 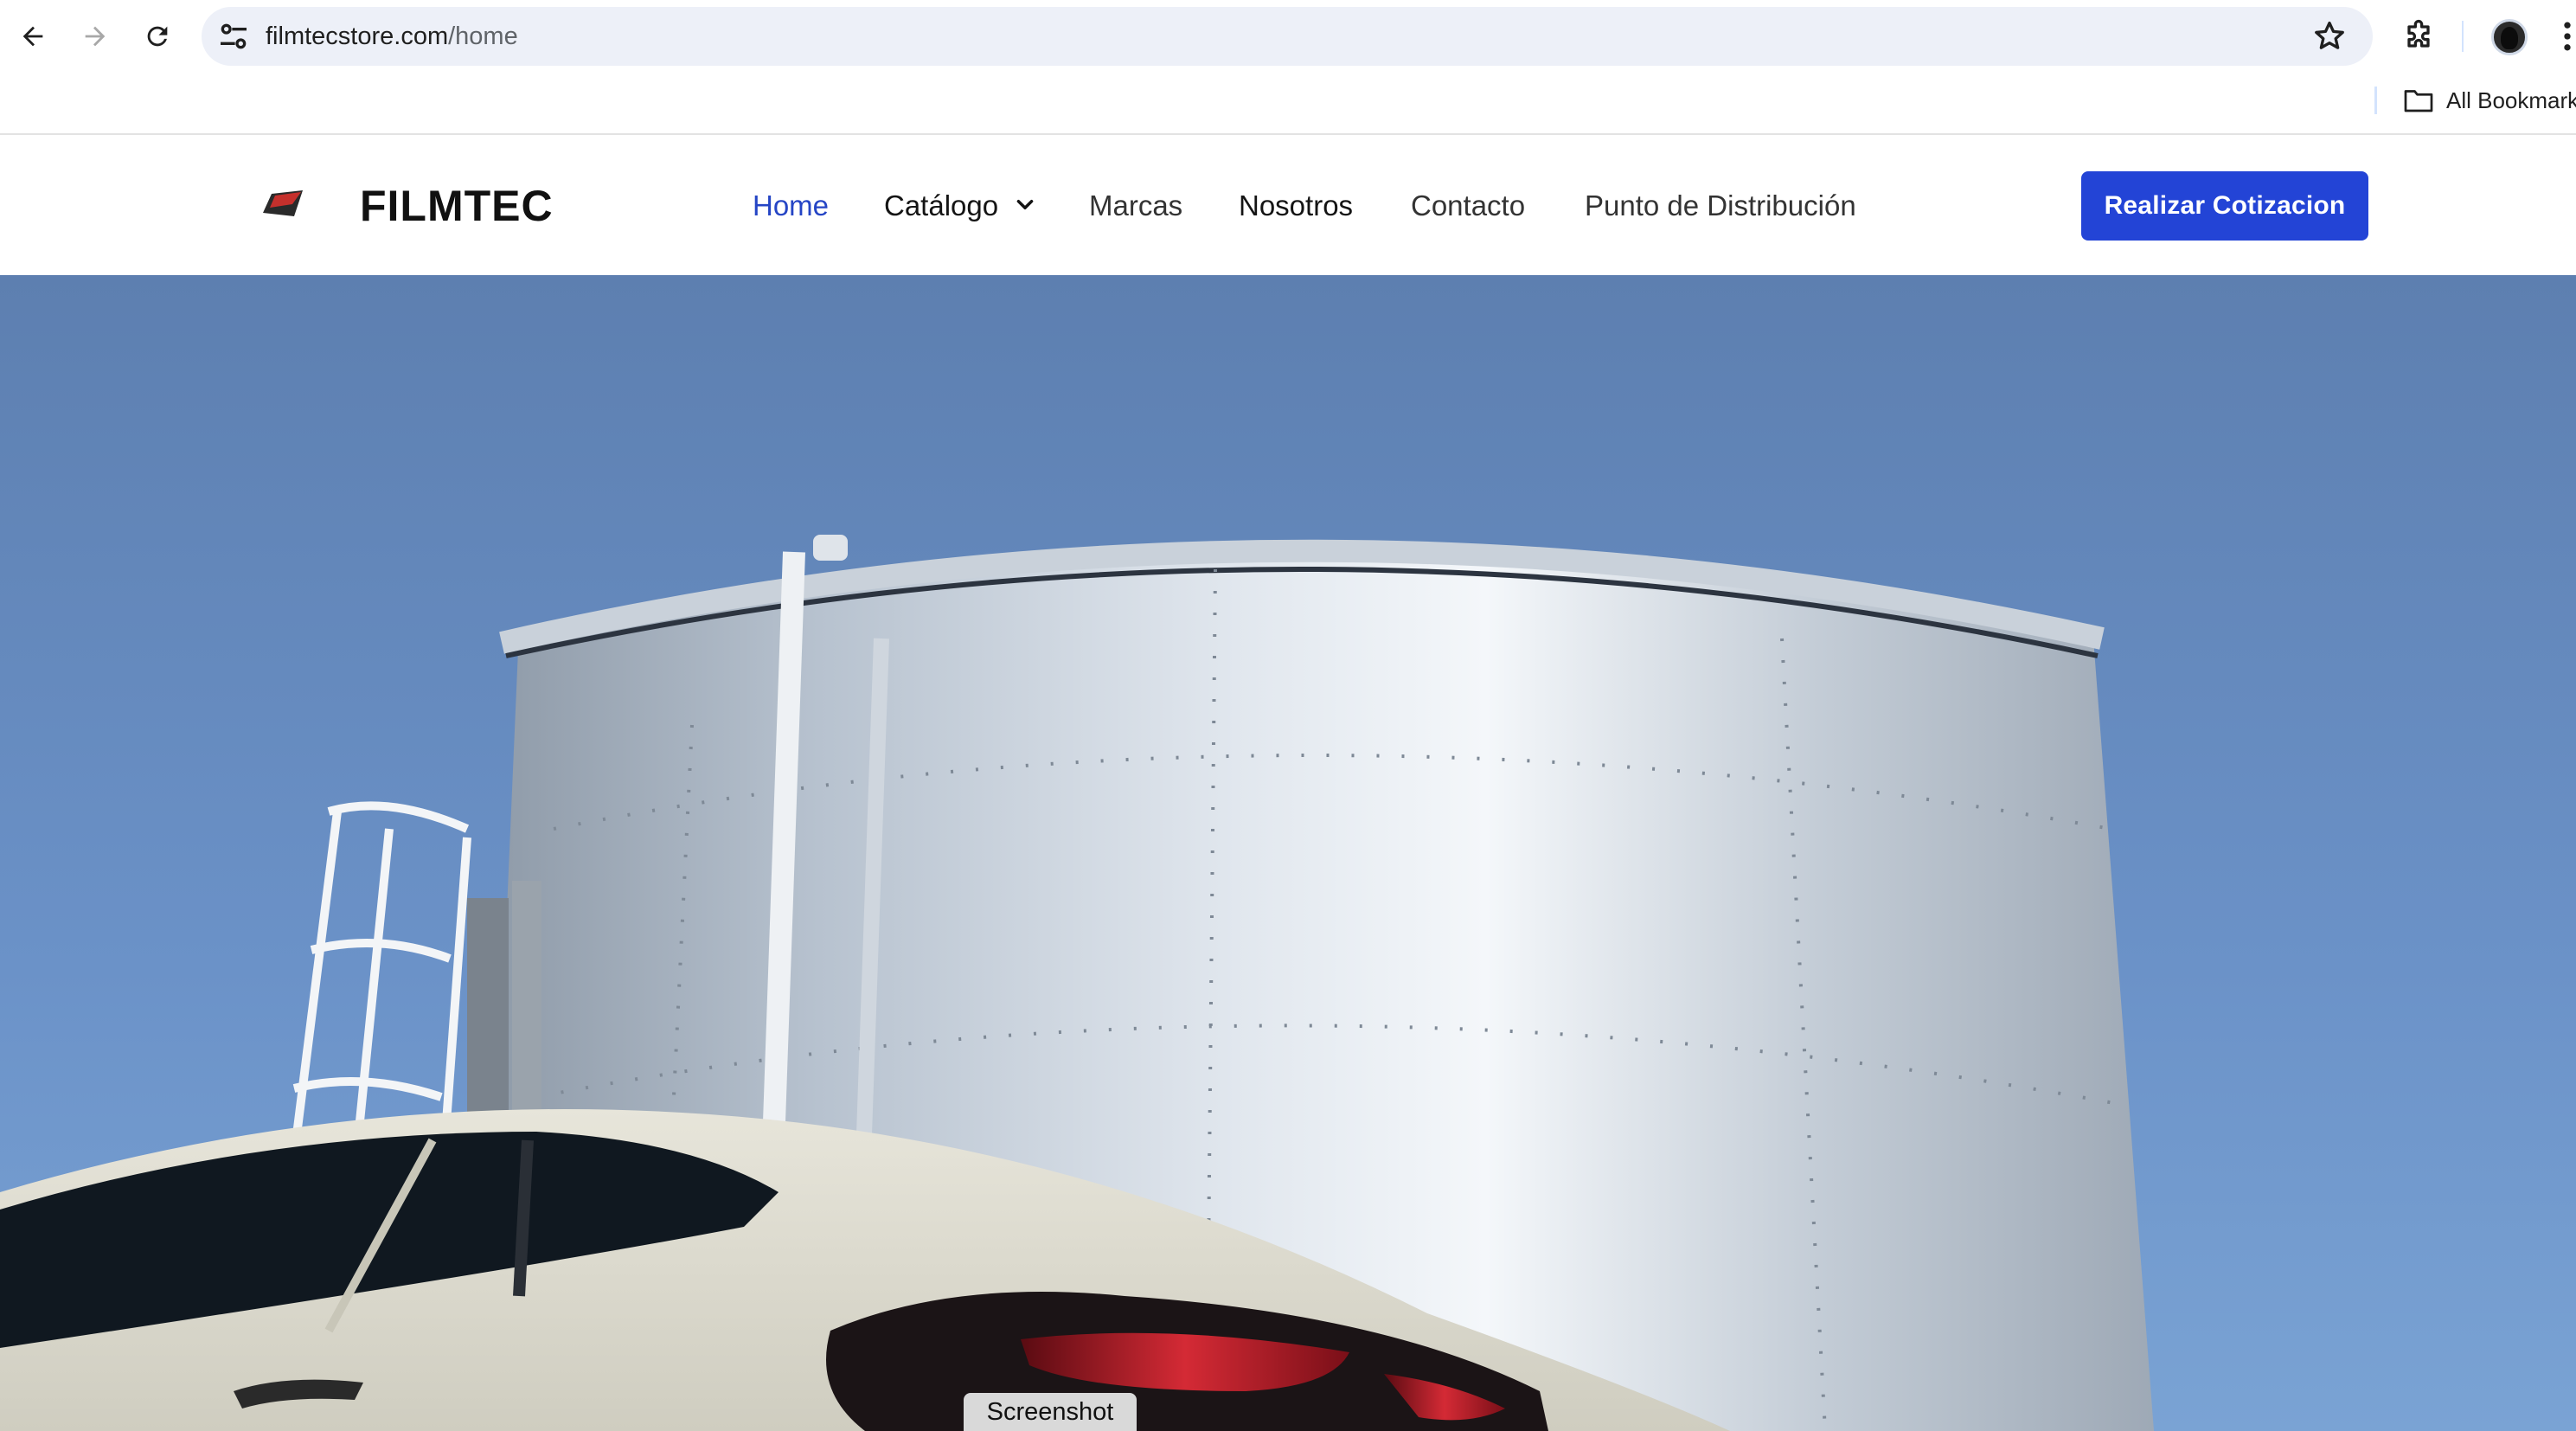 I want to click on brand-name: FILMTEC, so click(x=457, y=206).